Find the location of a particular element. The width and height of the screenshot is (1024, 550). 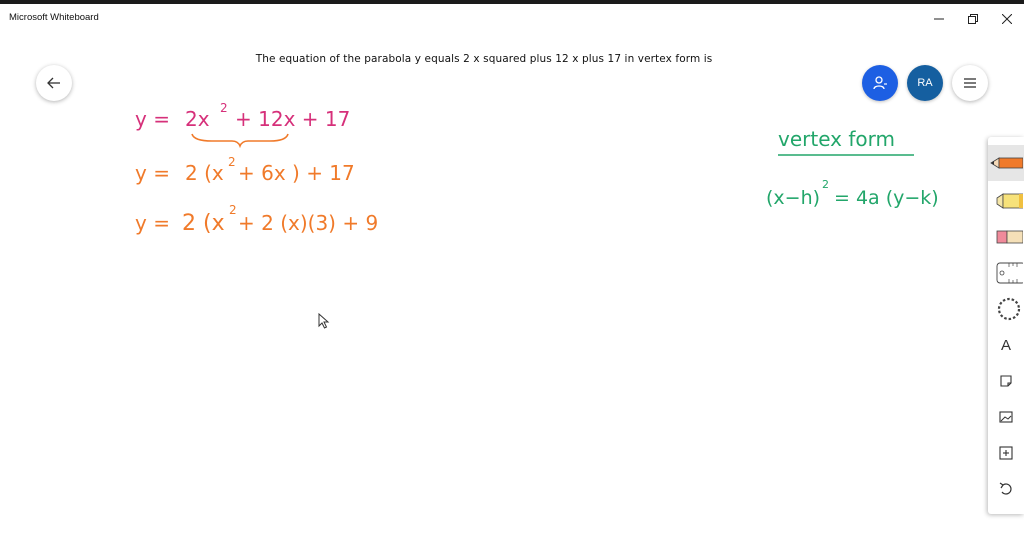

sticky-note-tool is located at coordinates (1006, 381).